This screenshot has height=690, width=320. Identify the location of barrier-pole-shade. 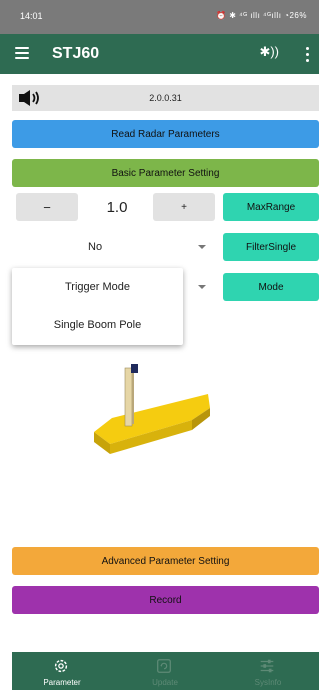
(133, 397).